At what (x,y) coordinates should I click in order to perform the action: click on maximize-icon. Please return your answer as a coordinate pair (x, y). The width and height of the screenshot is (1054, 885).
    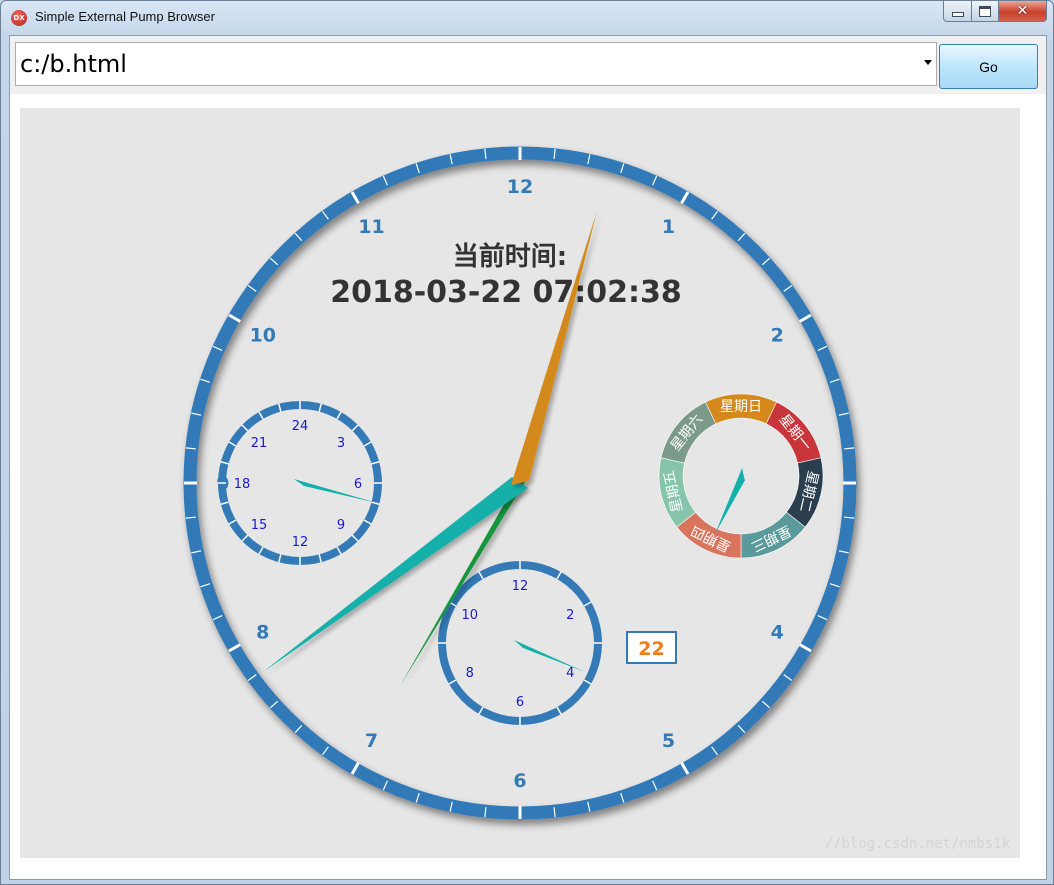
    Looking at the image, I should click on (985, 11).